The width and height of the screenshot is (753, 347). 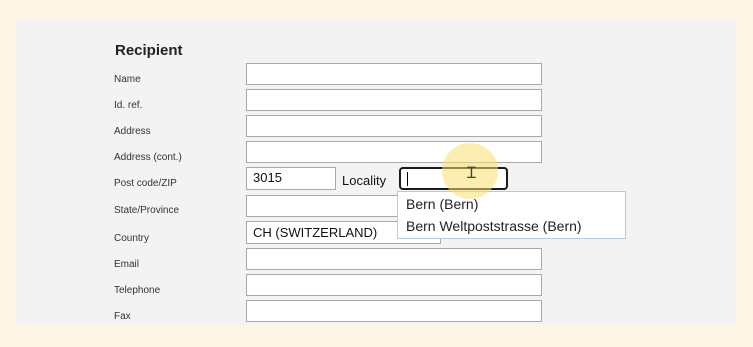 I want to click on label-telephone: Telephone, so click(x=137, y=290).